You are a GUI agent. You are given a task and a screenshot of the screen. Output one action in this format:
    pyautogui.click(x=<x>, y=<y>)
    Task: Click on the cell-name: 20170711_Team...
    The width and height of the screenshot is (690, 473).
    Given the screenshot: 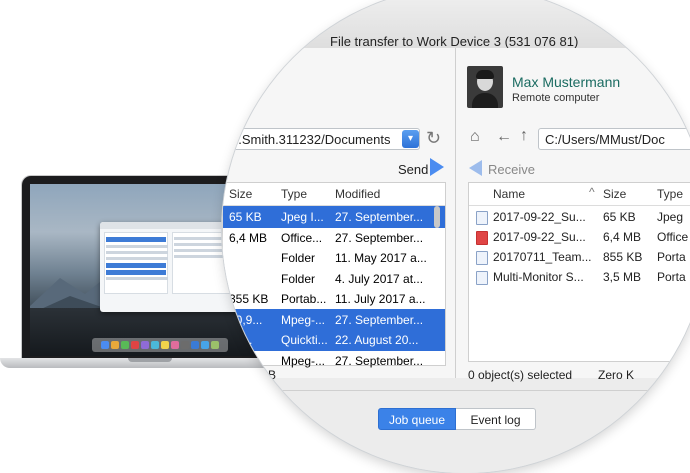 What is the action you would take?
    pyautogui.click(x=542, y=257)
    